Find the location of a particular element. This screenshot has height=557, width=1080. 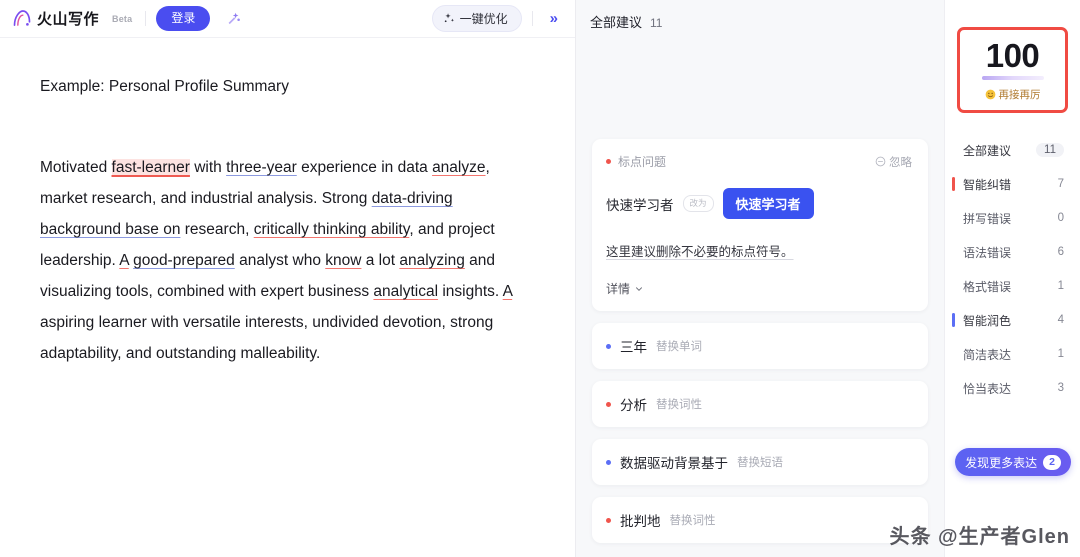

magic-wand-icon is located at coordinates (234, 18).